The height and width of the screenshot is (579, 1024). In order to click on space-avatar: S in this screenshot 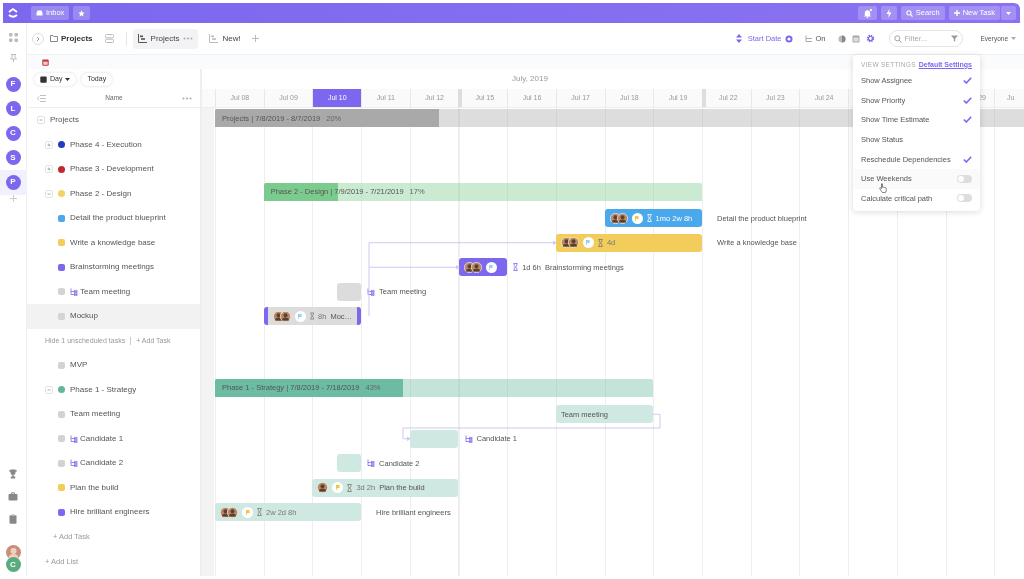, I will do `click(13, 158)`.